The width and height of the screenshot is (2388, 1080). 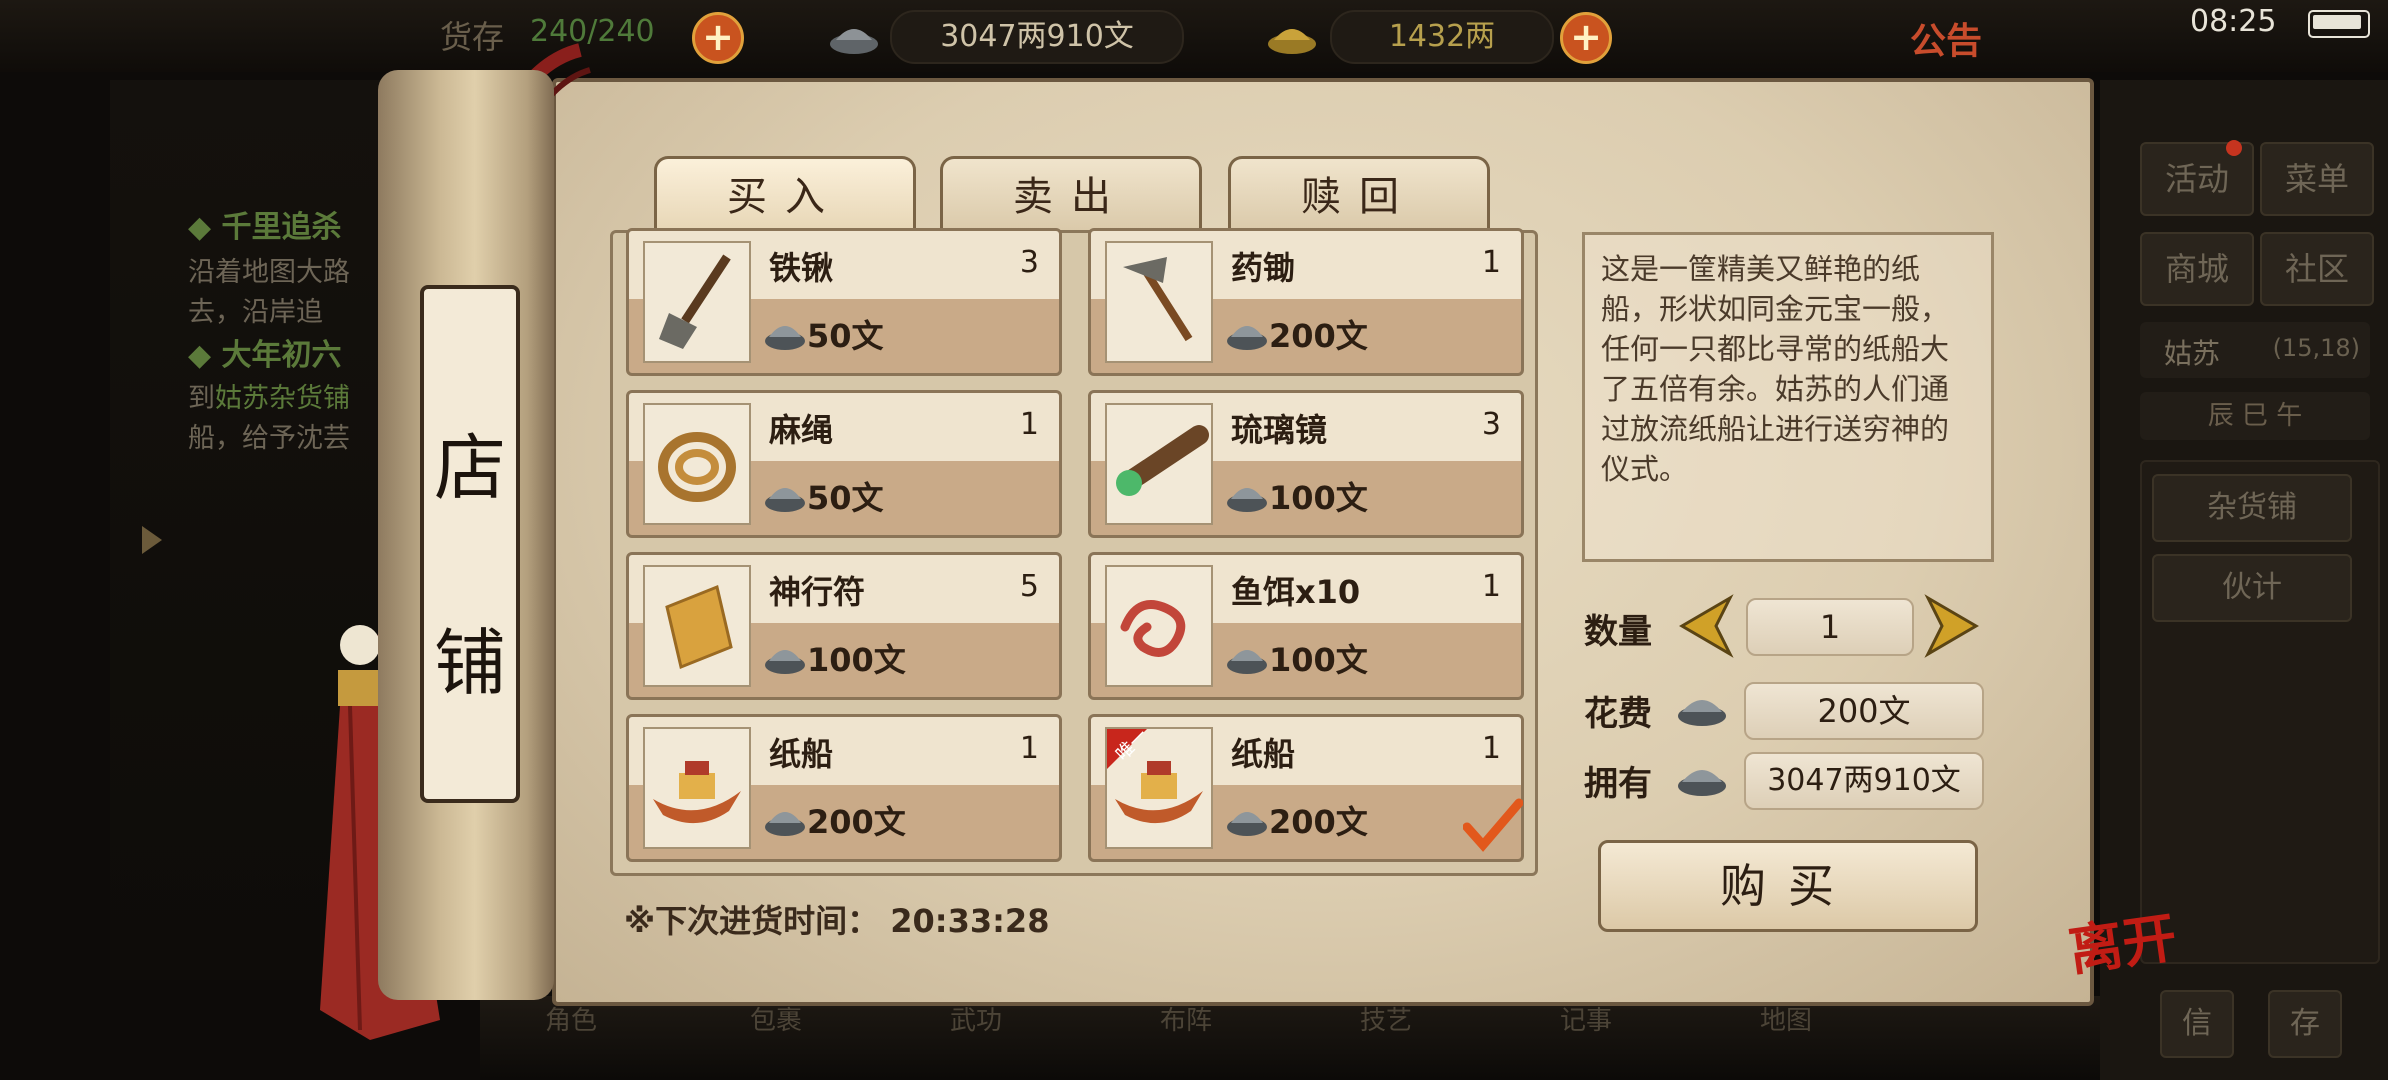 I want to click on shop-title-char: 店, so click(x=469, y=468).